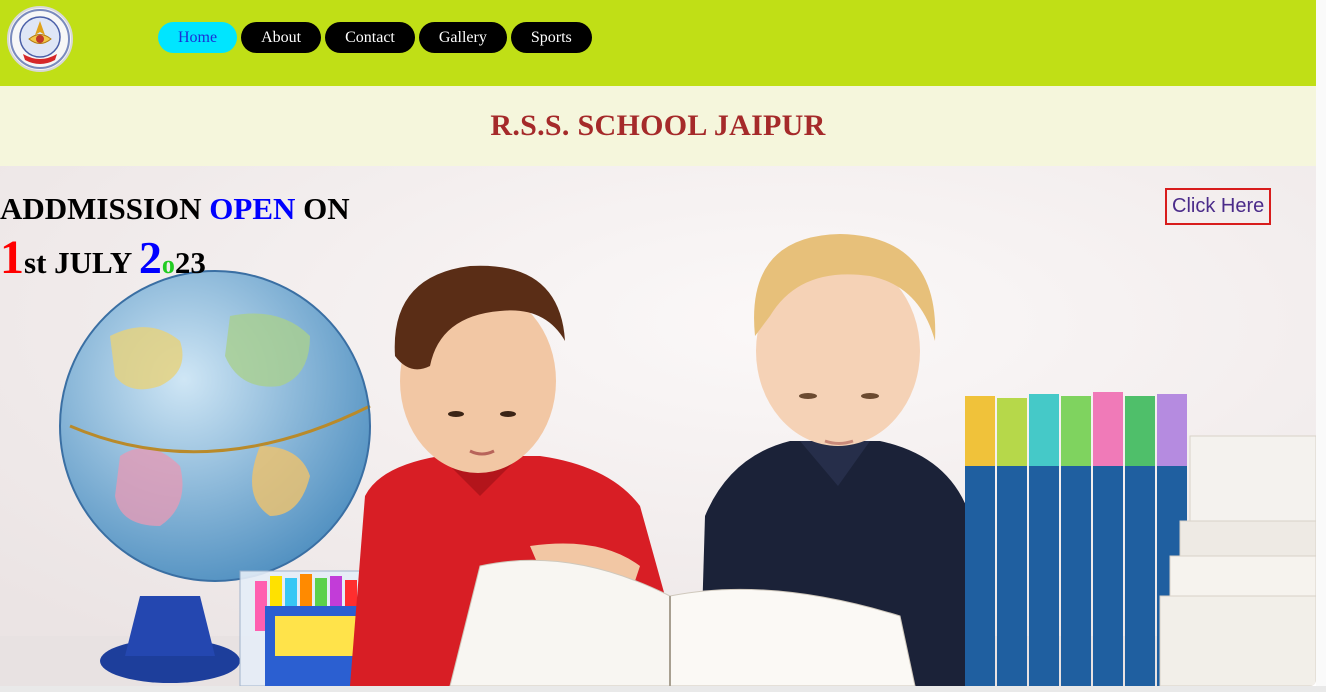 The width and height of the screenshot is (1326, 692). Describe the element at coordinates (1321, 346) in the screenshot. I see `page-scrollbar` at that location.